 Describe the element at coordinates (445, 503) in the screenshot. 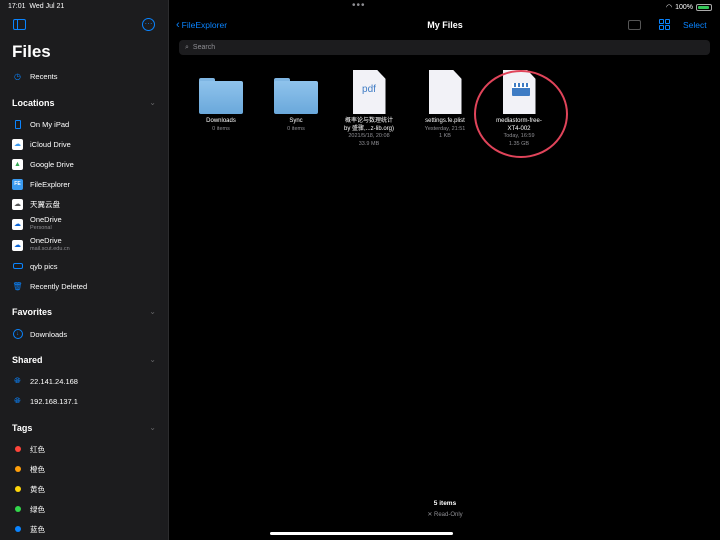

I see `item-count: 5 items` at that location.